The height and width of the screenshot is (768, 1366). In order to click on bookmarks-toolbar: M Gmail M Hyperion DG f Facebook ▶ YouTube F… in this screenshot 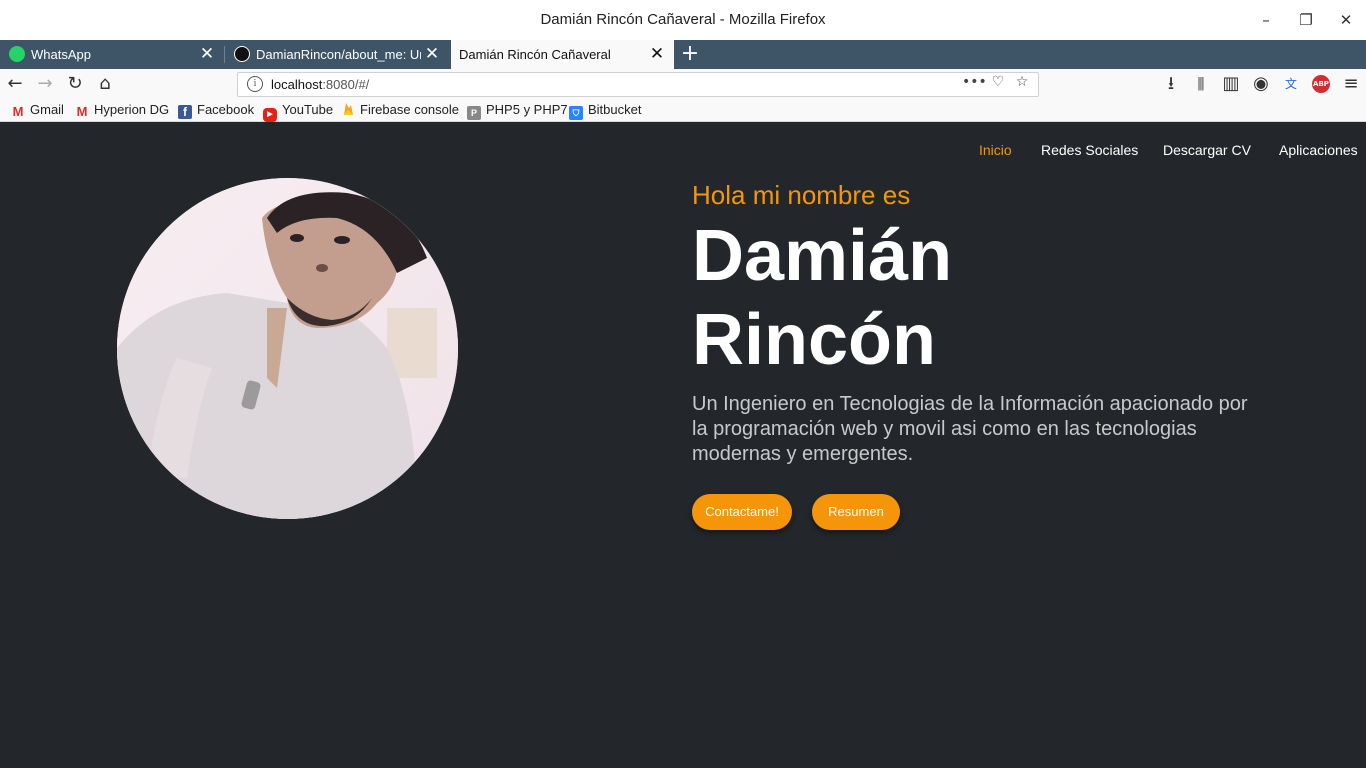, I will do `click(683, 110)`.